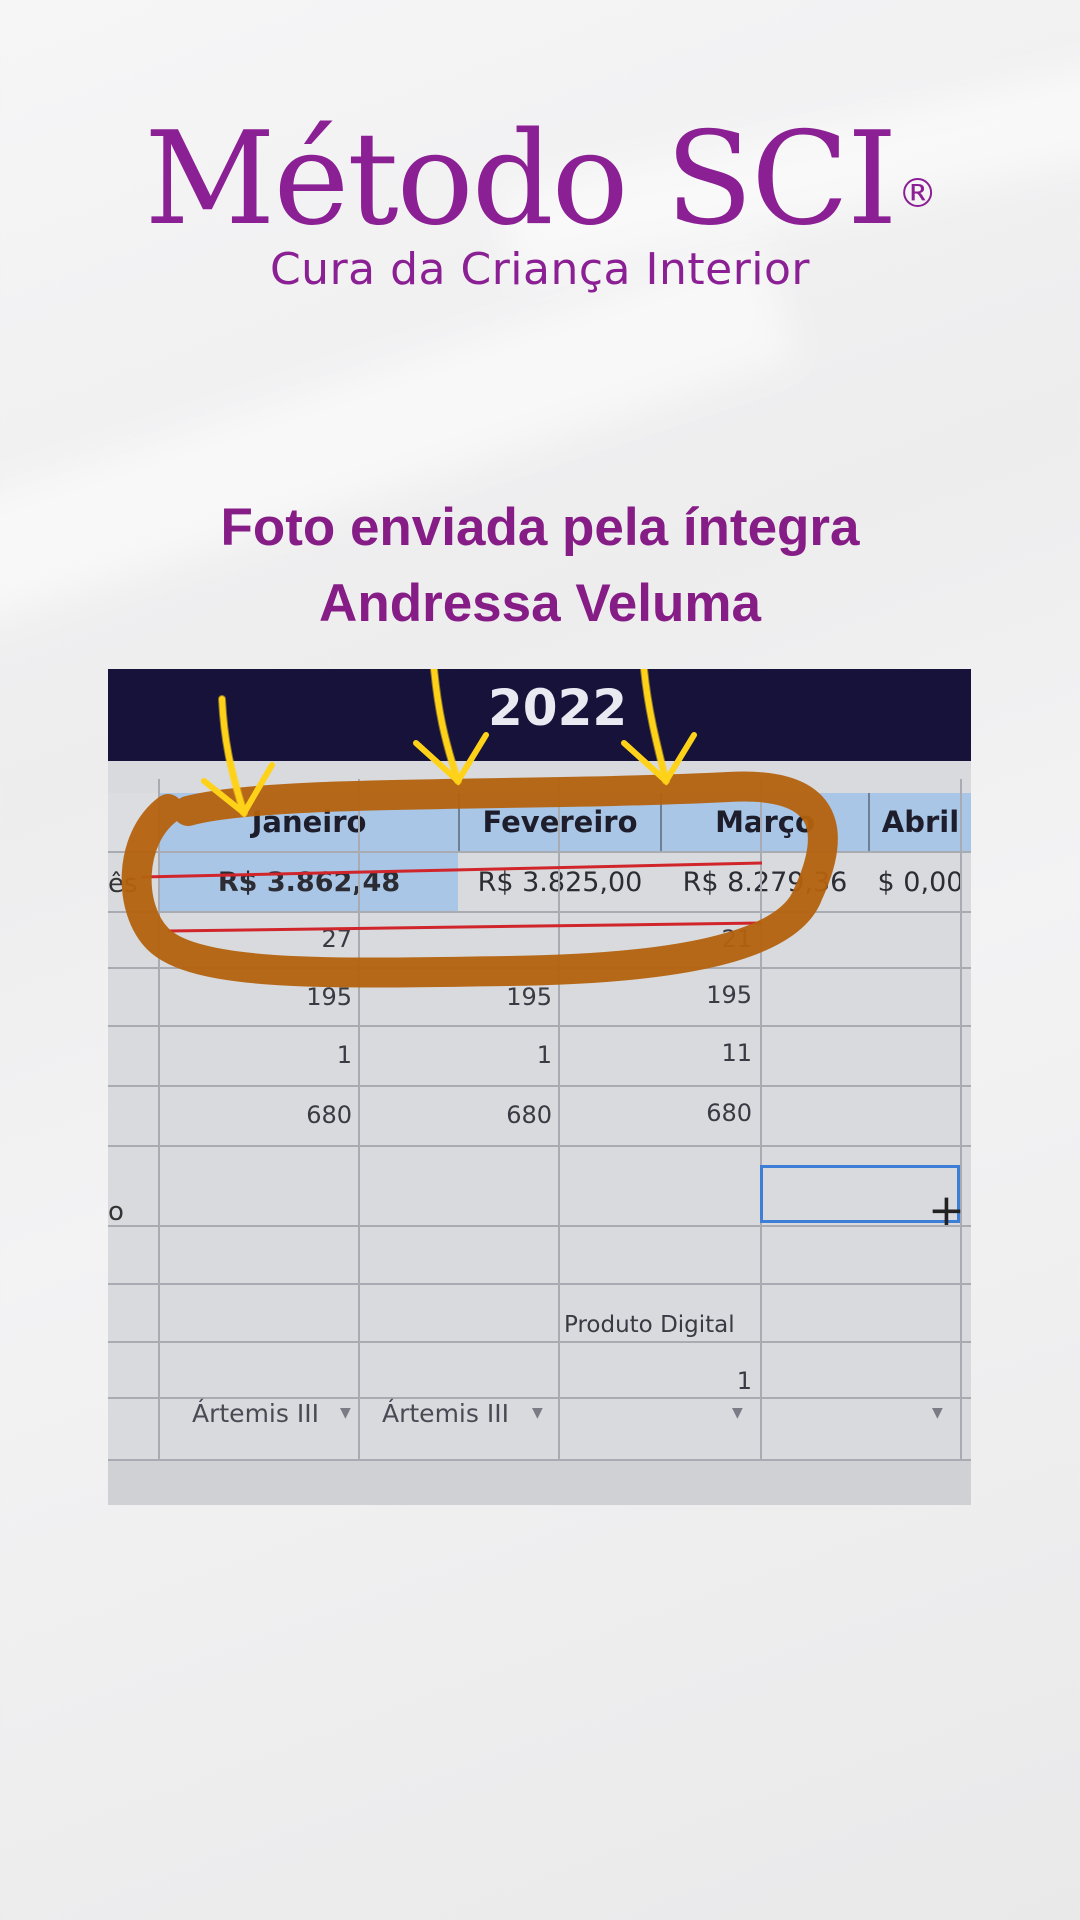 The image size is (1080, 1920). What do you see at coordinates (465, 927) in the screenshot?
I see `red-underline-bottom` at bounding box center [465, 927].